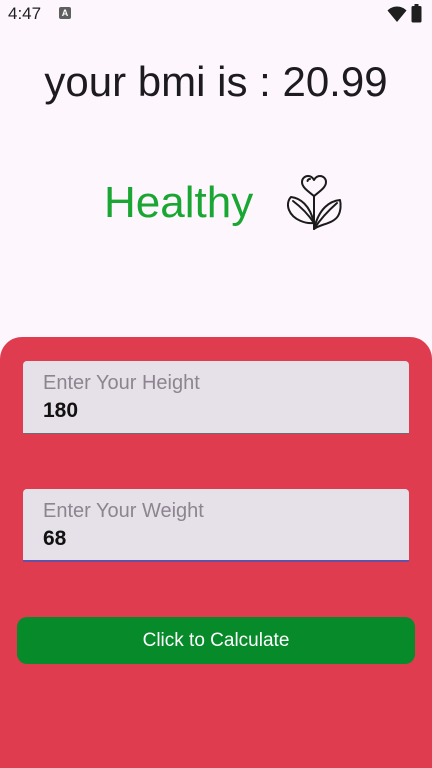 The image size is (432, 768). What do you see at coordinates (216, 397) in the screenshot?
I see `height-field: Enter Your Height 180` at bounding box center [216, 397].